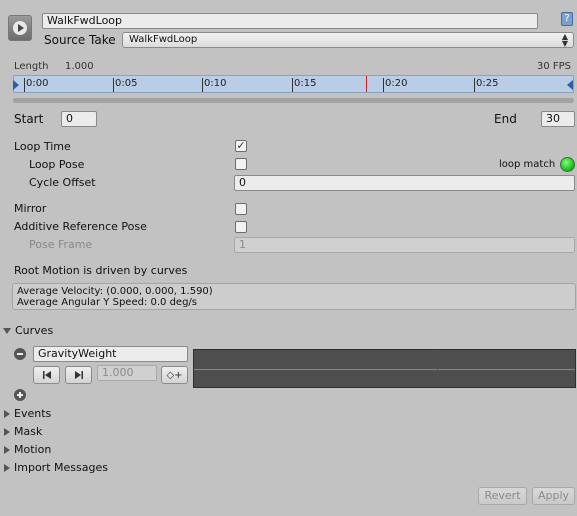  What do you see at coordinates (115, 291) in the screenshot?
I see `average-velocity-text: Average Velocity: (0.000, 0.000, 1.590)` at bounding box center [115, 291].